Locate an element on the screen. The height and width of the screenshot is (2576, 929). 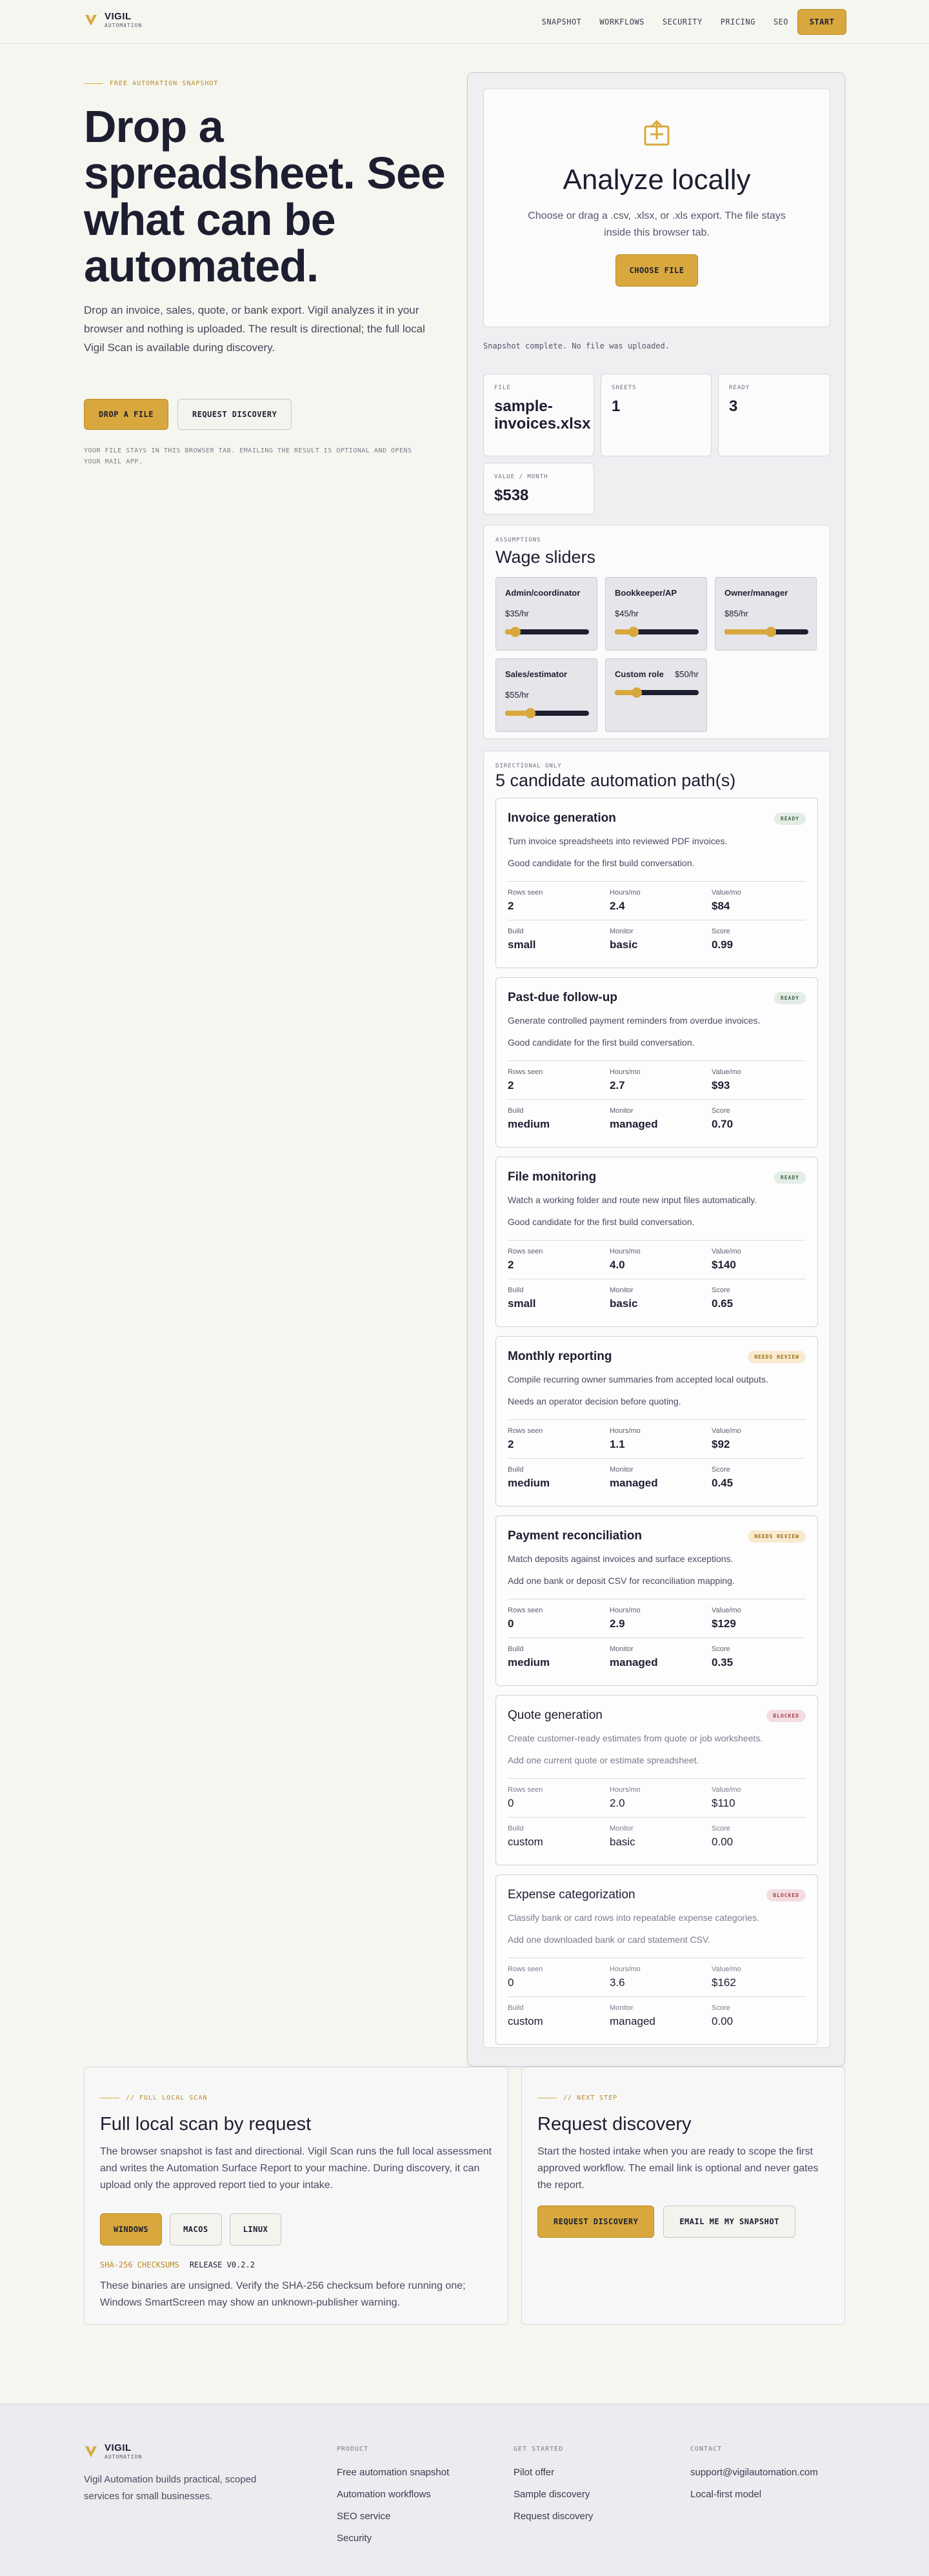
nav-security: SECURITY is located at coordinates (683, 21).